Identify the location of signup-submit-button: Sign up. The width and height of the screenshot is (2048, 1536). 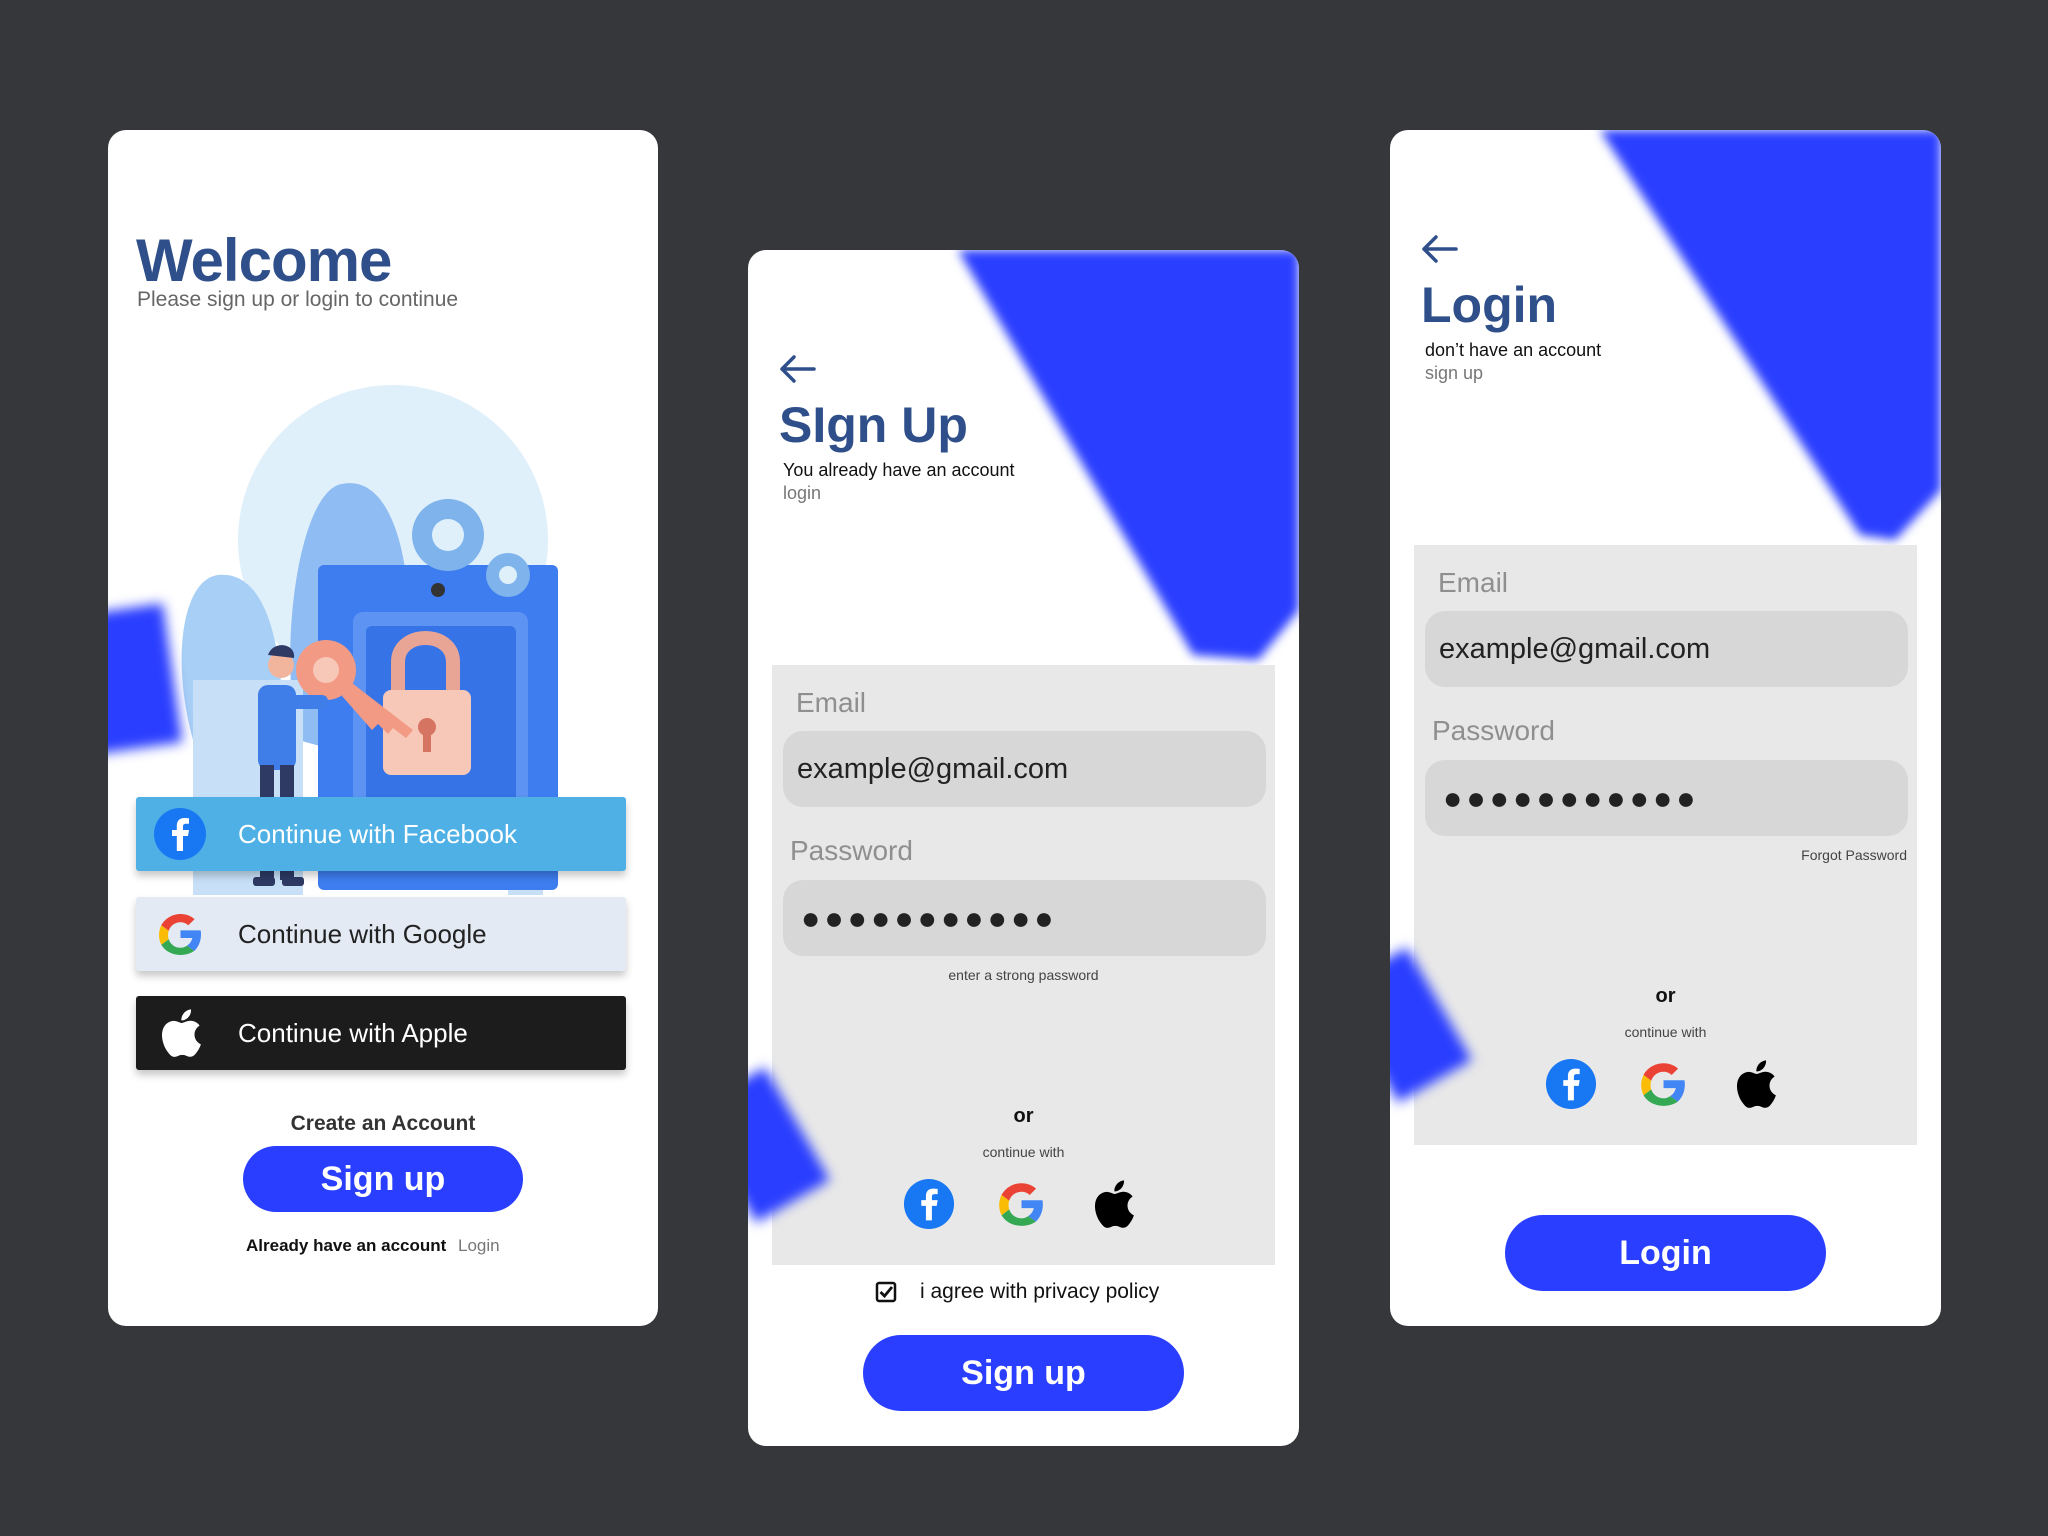
(1023, 1373).